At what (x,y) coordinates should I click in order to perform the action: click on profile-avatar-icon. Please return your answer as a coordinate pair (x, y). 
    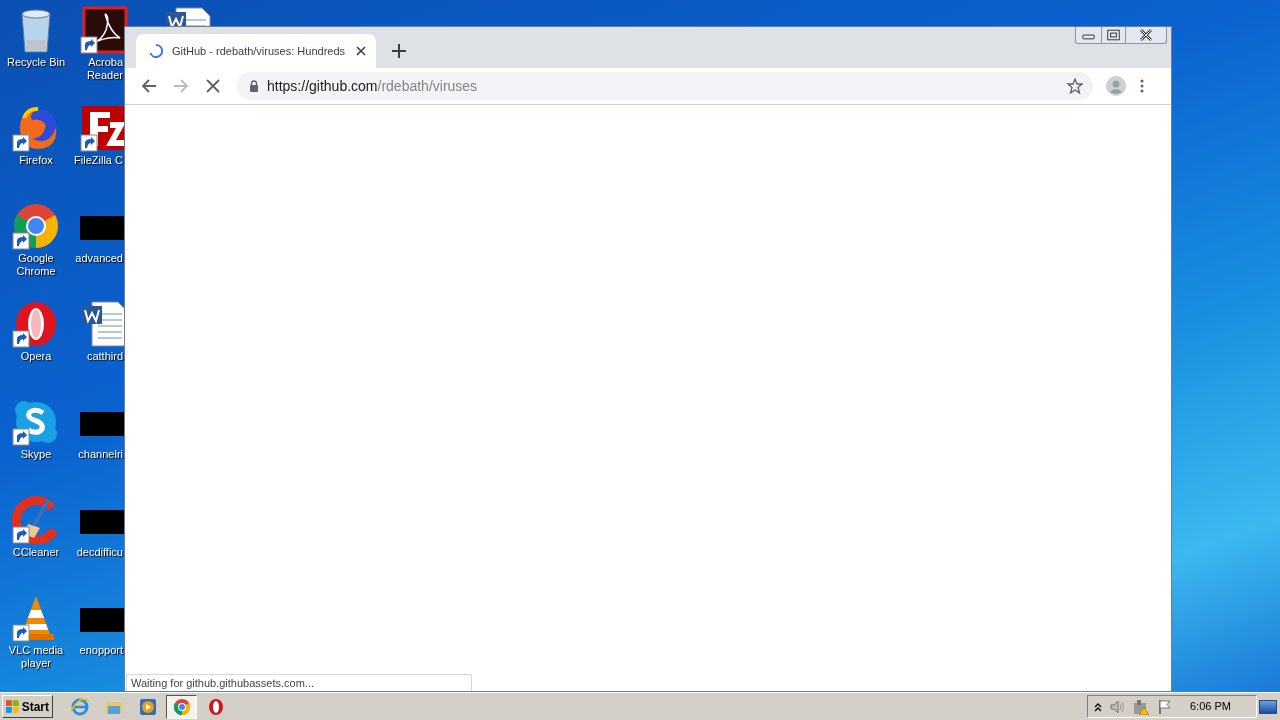
    Looking at the image, I should click on (1116, 86).